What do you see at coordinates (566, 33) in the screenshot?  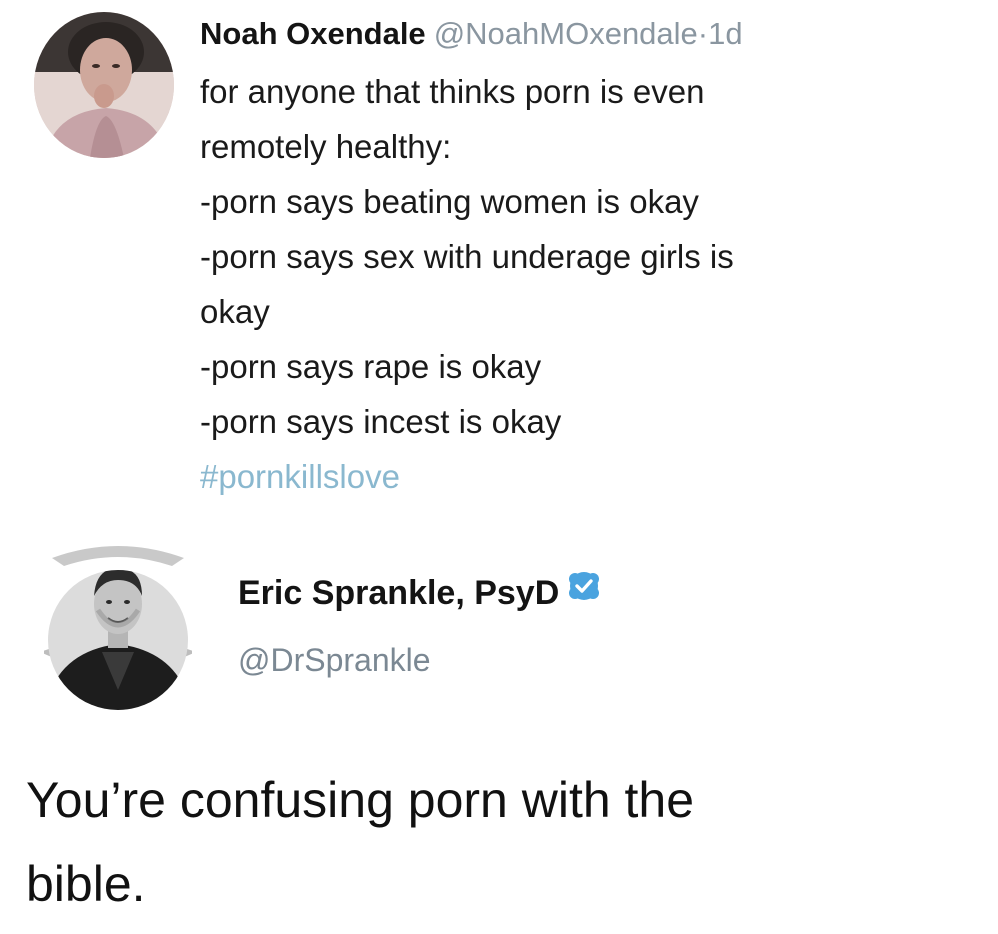 I see `author-handle: @NoahMOxendale` at bounding box center [566, 33].